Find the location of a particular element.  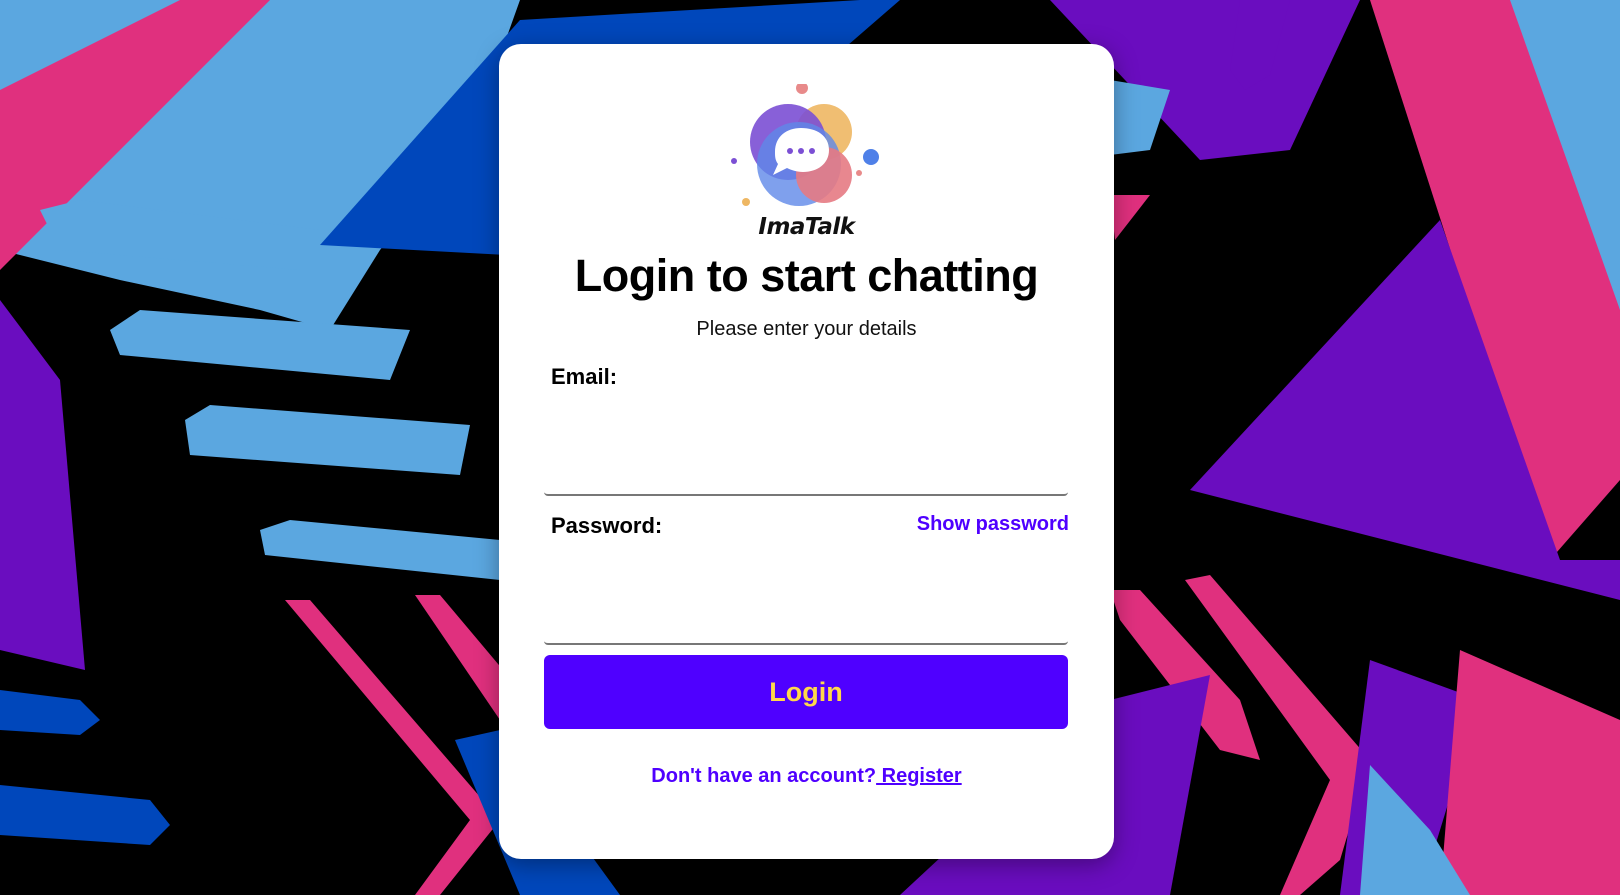

chat-bubble-logo-icon is located at coordinates (805, 145).